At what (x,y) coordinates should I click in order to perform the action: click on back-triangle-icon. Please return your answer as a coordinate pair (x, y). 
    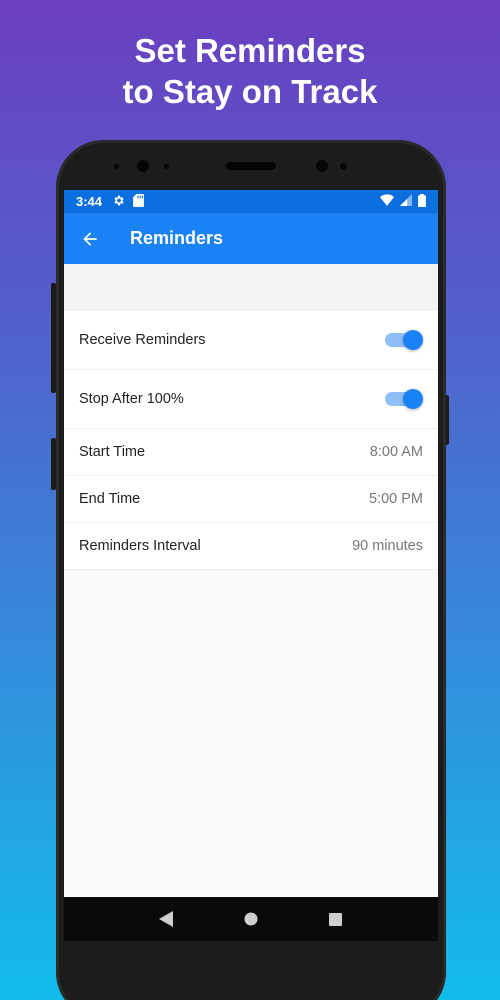
    Looking at the image, I should click on (166, 919).